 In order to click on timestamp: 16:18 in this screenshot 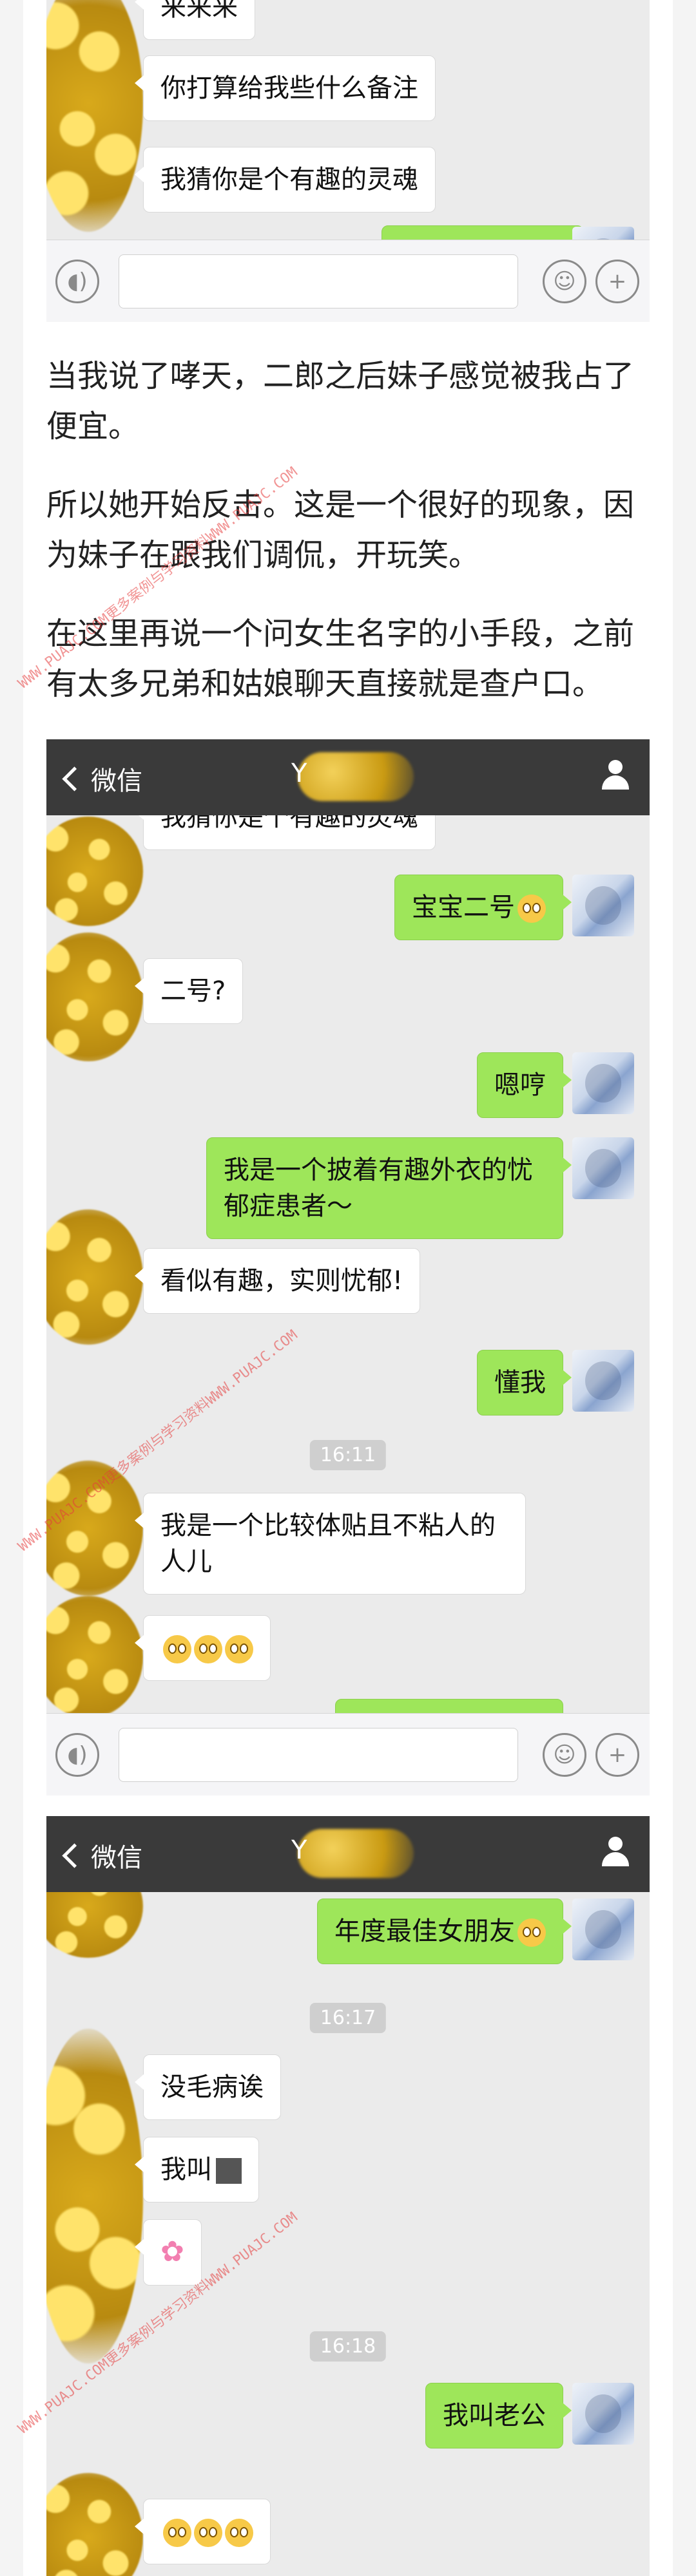, I will do `click(348, 2346)`.